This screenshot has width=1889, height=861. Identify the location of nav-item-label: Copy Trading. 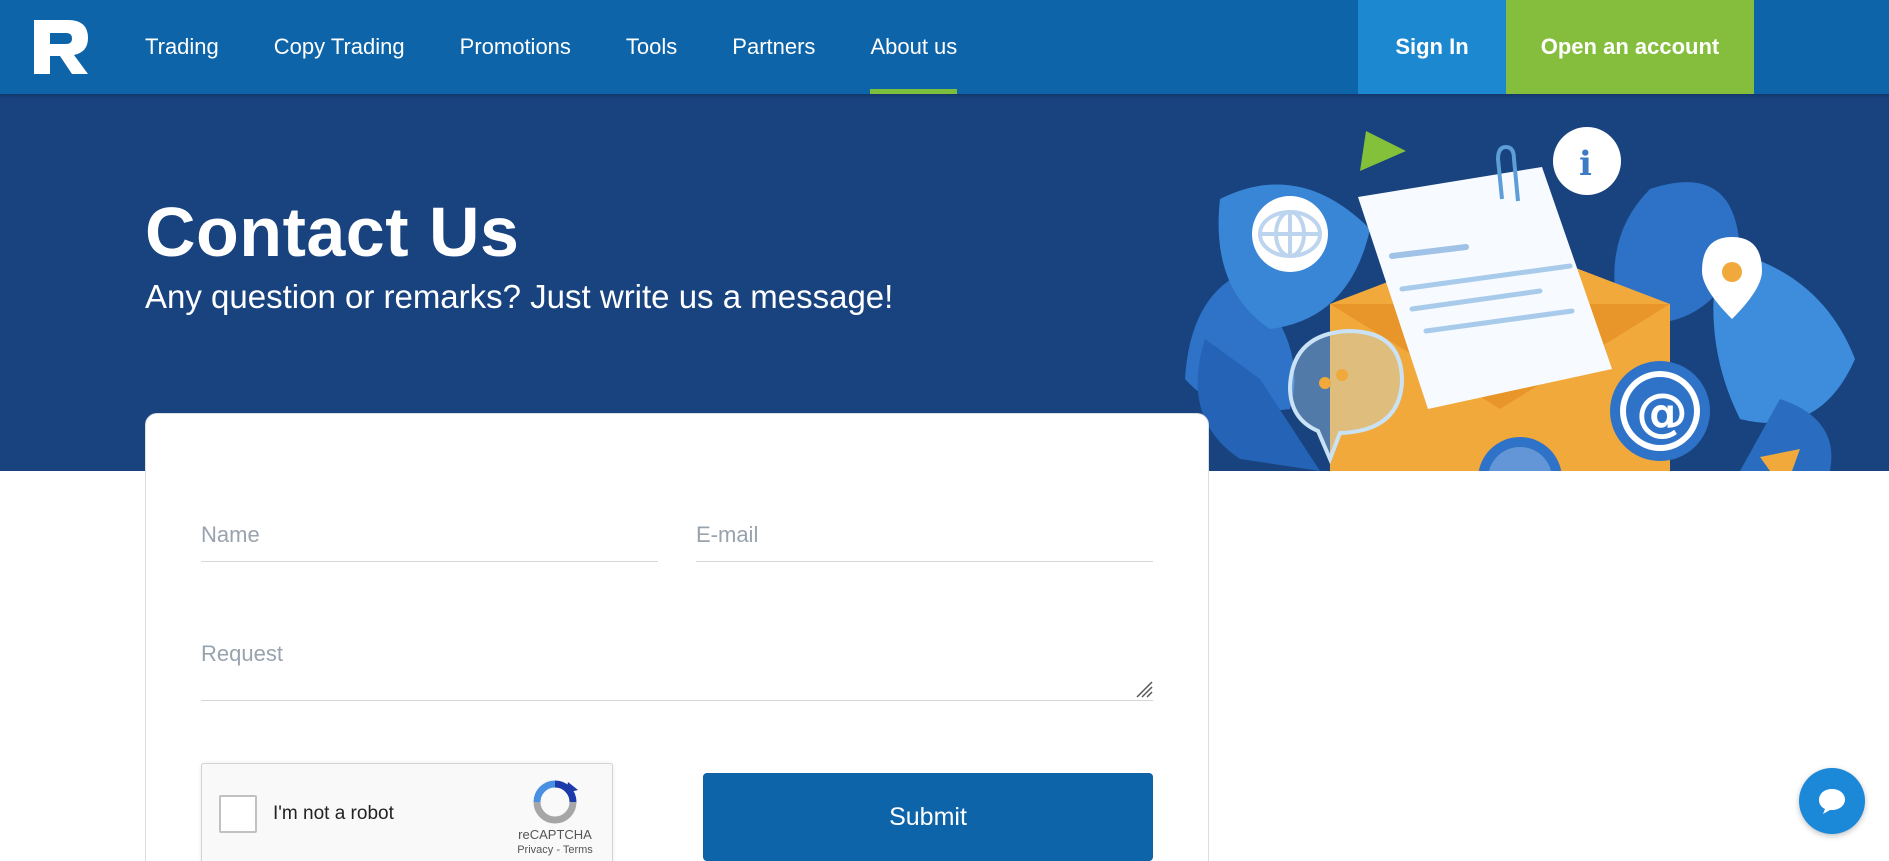
(339, 46).